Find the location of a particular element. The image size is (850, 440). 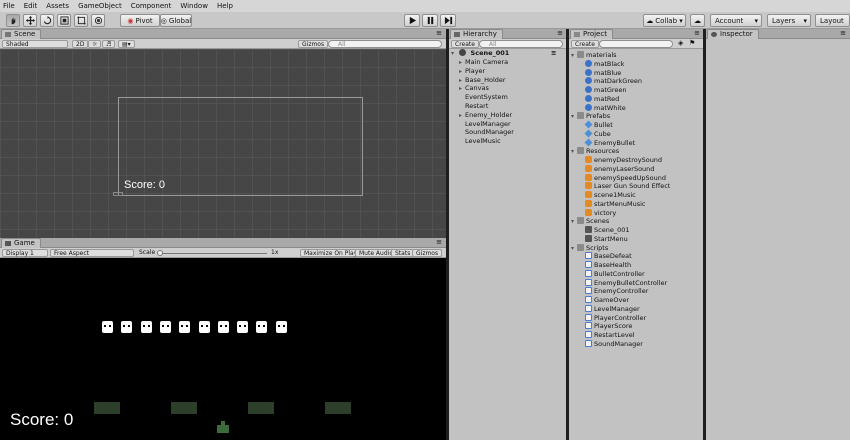

project-asset: SoundManager is located at coordinates (614, 344).